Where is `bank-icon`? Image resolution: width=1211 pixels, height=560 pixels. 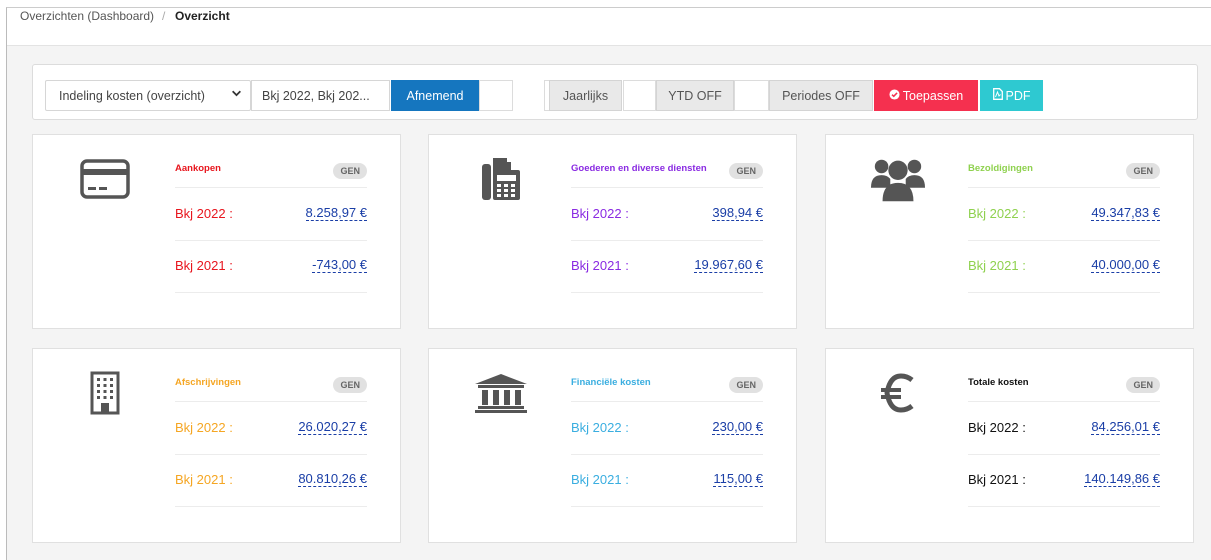
bank-icon is located at coordinates (501, 393).